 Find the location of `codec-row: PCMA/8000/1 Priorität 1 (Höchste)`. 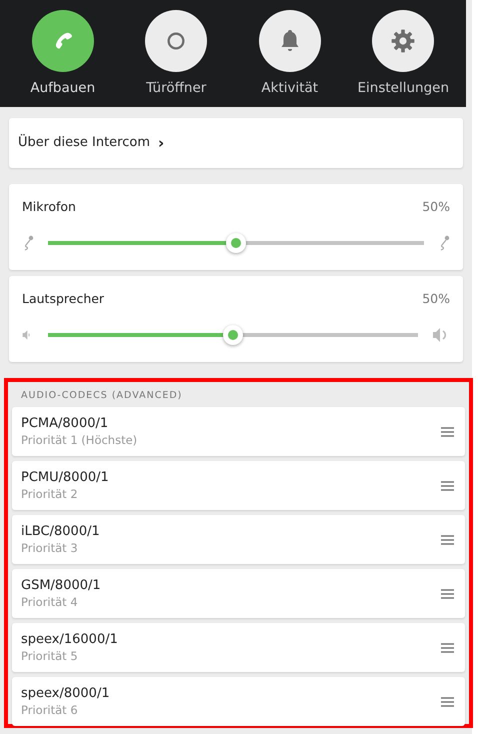

codec-row: PCMA/8000/1 Priorität 1 (Höchste) is located at coordinates (238, 431).